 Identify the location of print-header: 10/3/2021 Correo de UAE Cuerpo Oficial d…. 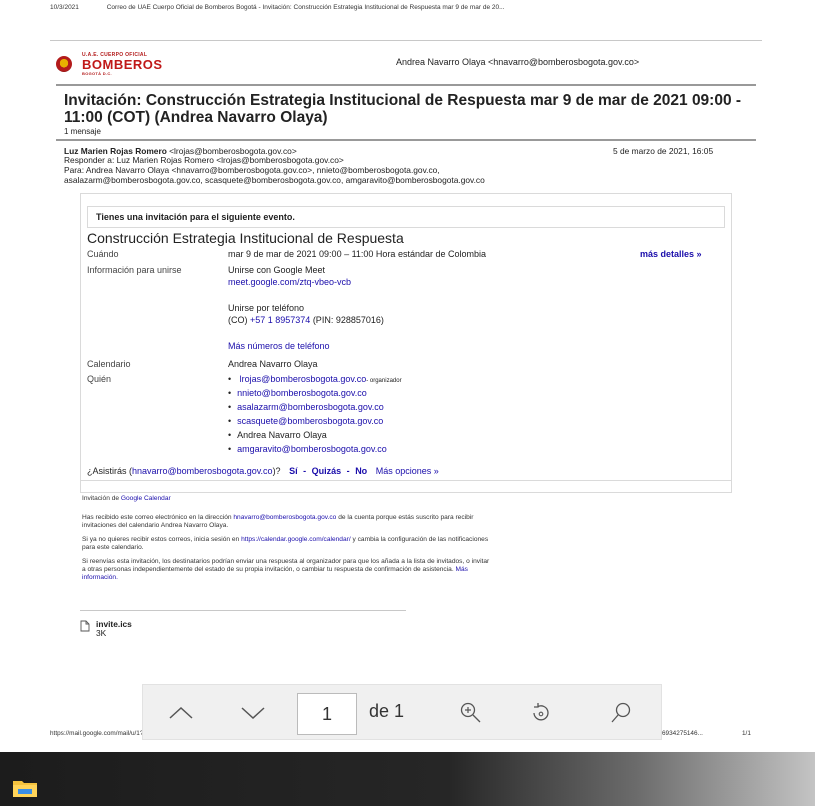
(406, 7).